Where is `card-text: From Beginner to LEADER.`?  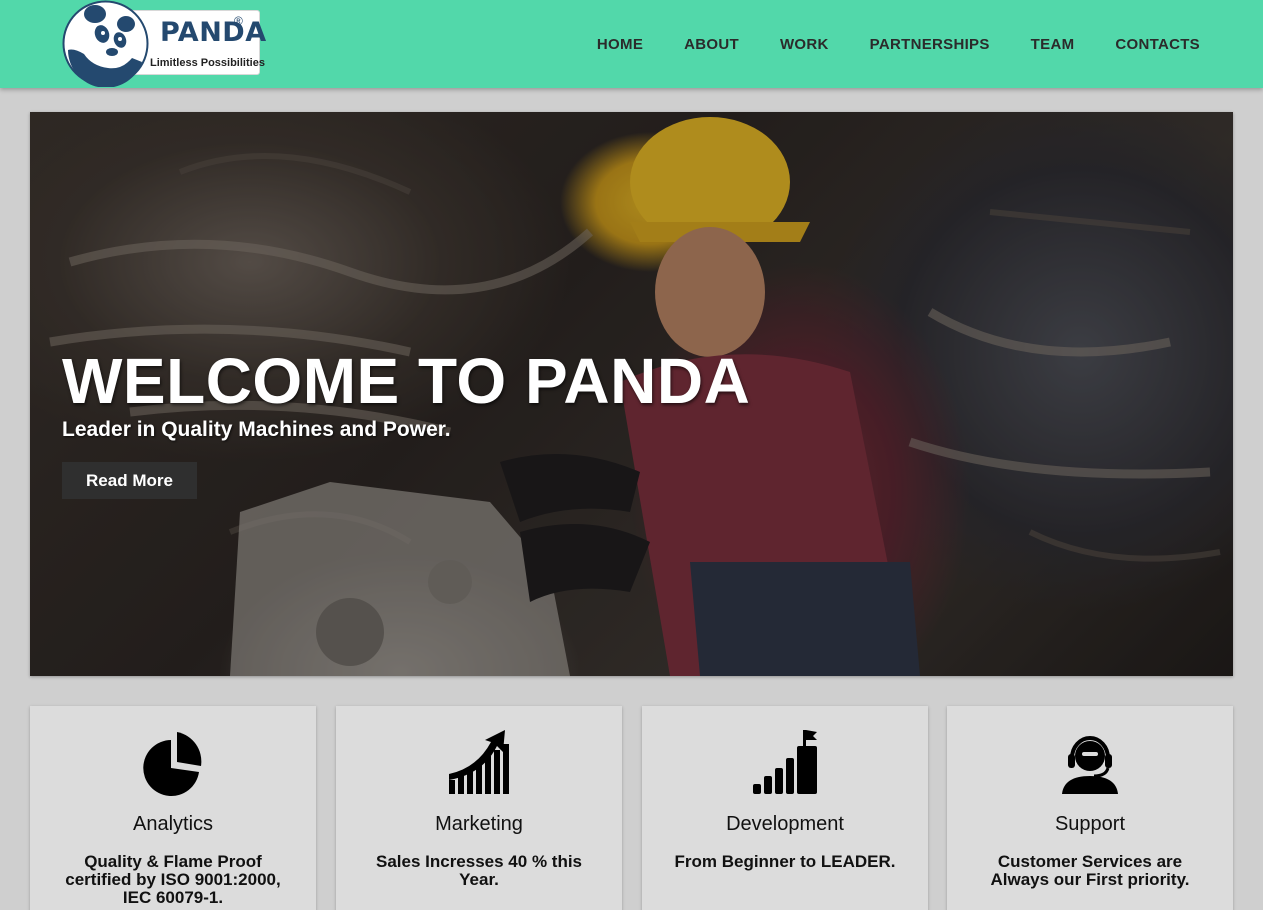 card-text: From Beginner to LEADER. is located at coordinates (785, 861).